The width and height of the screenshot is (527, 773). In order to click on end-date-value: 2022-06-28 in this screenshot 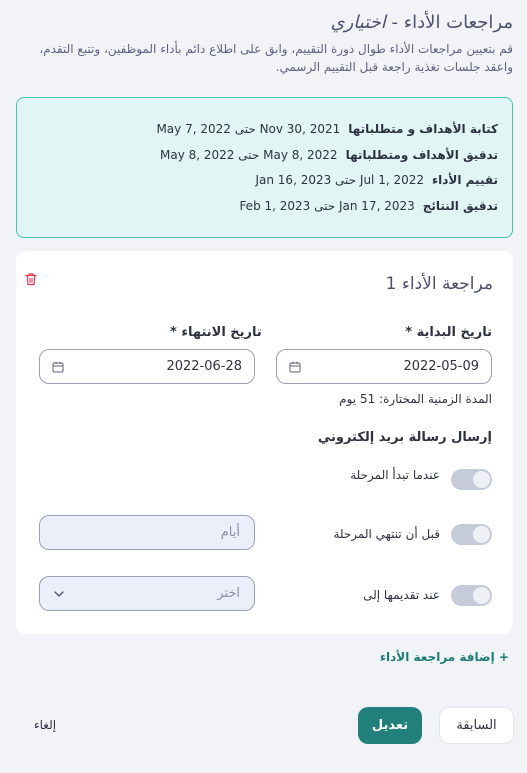, I will do `click(204, 366)`.